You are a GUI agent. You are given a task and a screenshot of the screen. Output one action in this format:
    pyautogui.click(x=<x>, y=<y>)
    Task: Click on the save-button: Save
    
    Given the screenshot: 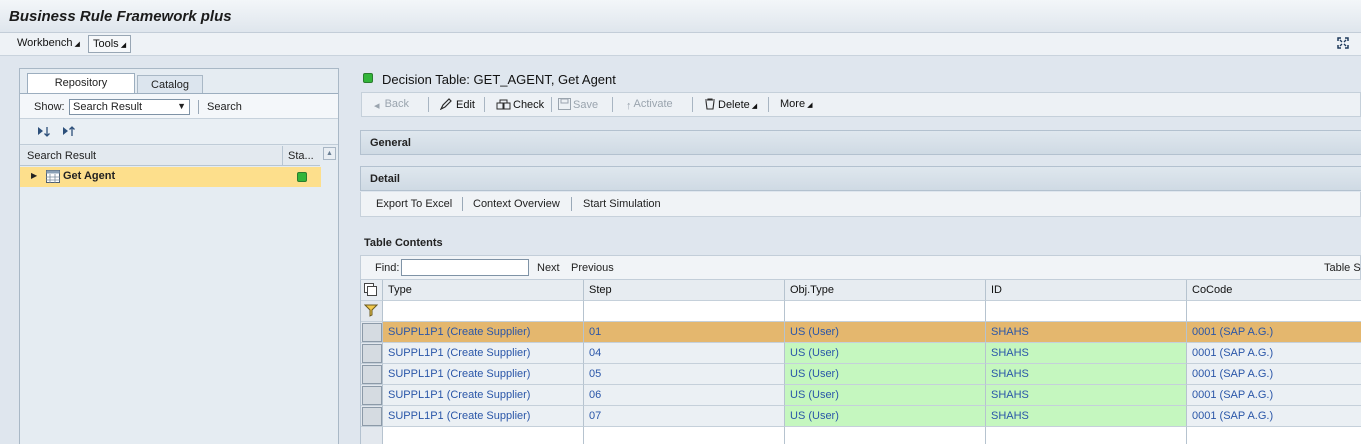 What is the action you would take?
    pyautogui.click(x=578, y=104)
    